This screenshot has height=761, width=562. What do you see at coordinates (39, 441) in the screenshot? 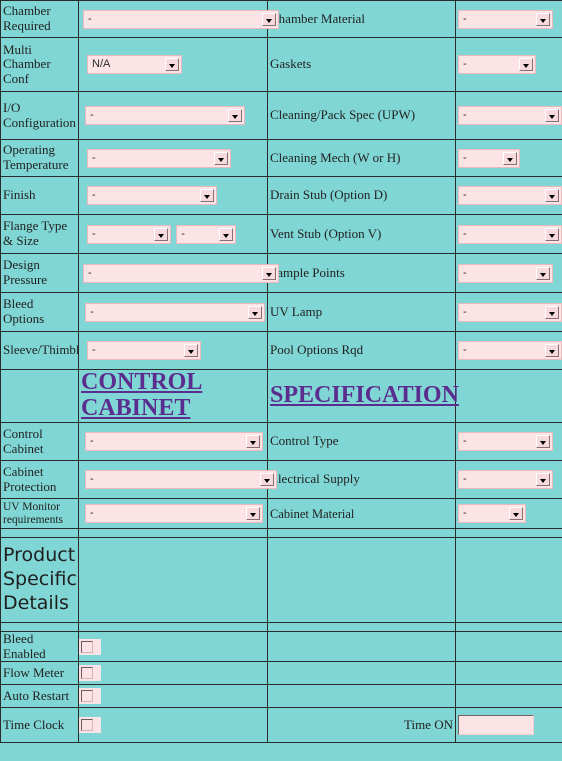
I see `label-control-cabinet: Control Cabinet` at bounding box center [39, 441].